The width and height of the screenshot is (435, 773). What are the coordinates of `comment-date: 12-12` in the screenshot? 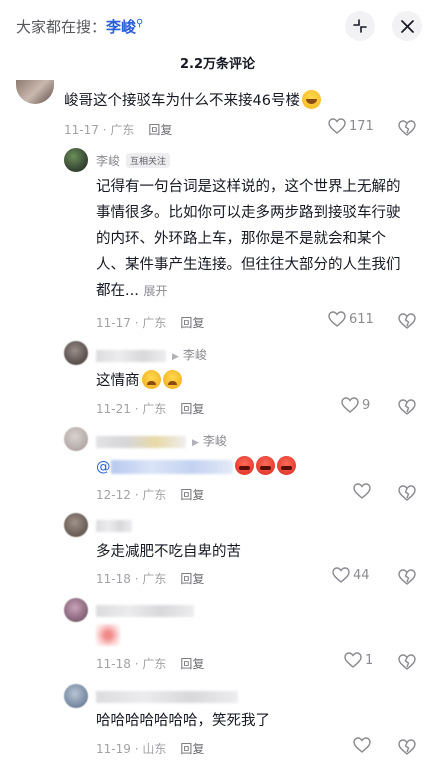 It's located at (113, 495).